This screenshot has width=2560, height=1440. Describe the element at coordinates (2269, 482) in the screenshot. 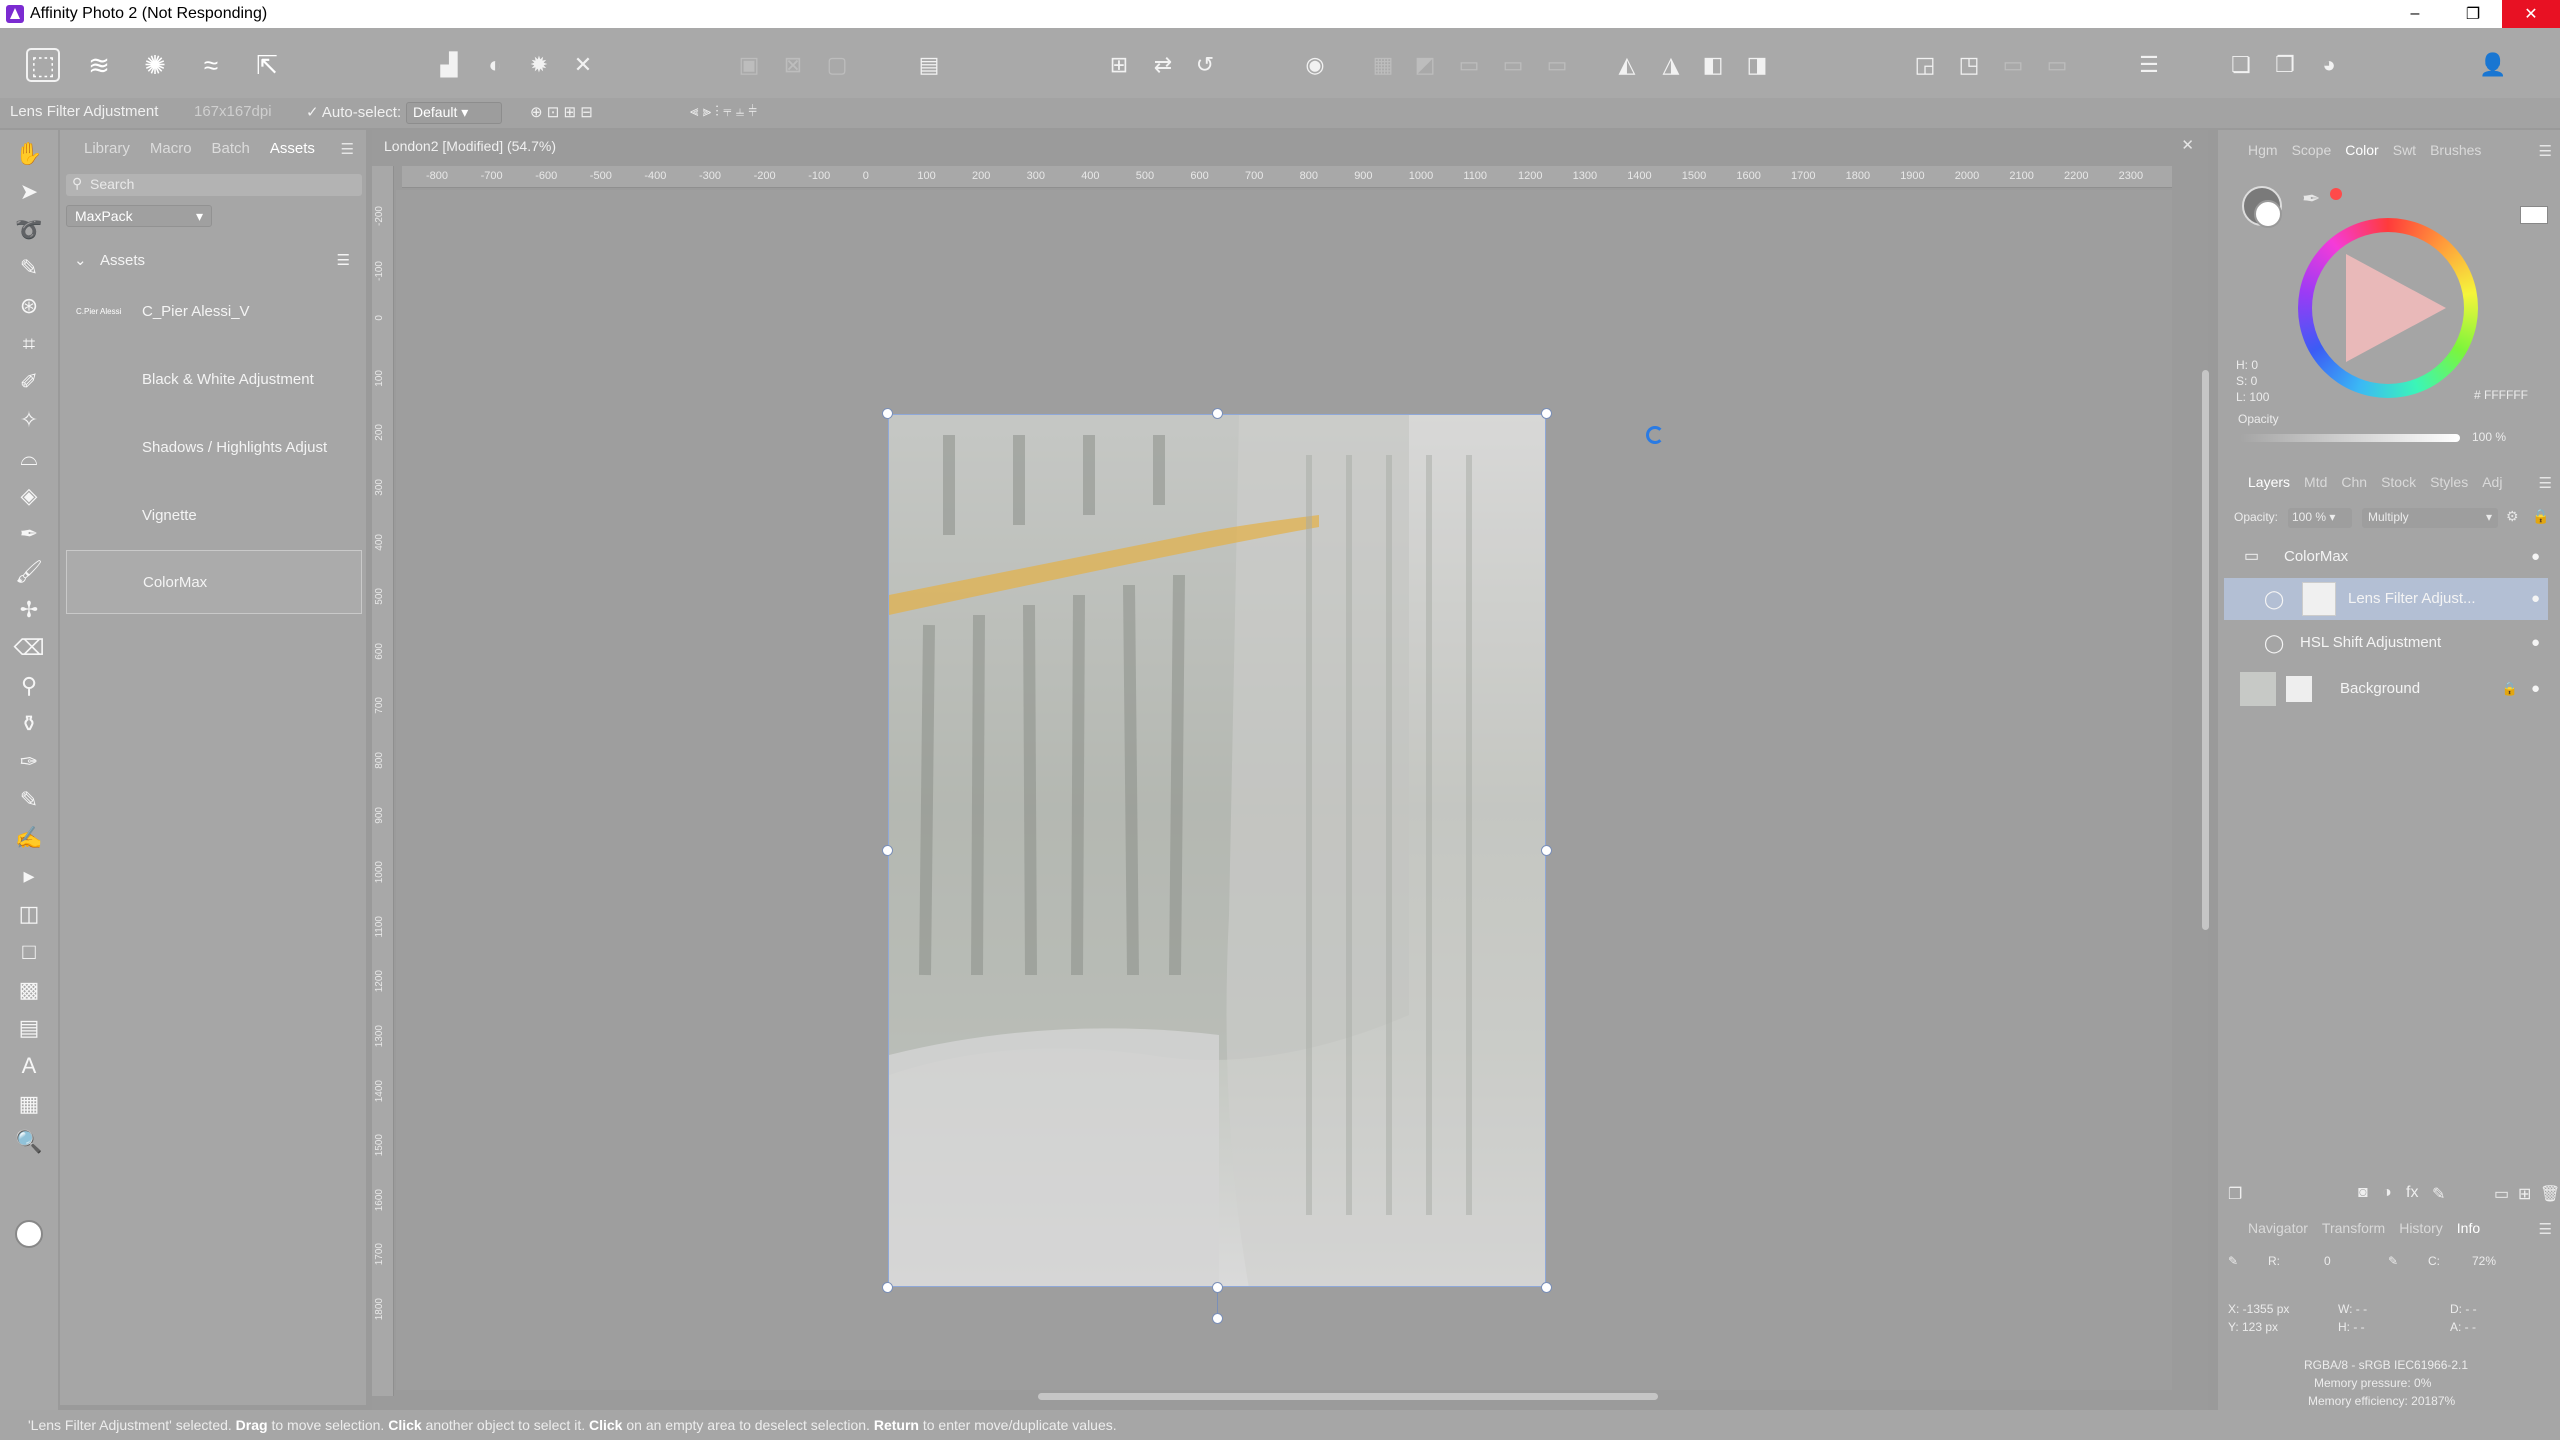

I see `tab-layers: Layers` at that location.